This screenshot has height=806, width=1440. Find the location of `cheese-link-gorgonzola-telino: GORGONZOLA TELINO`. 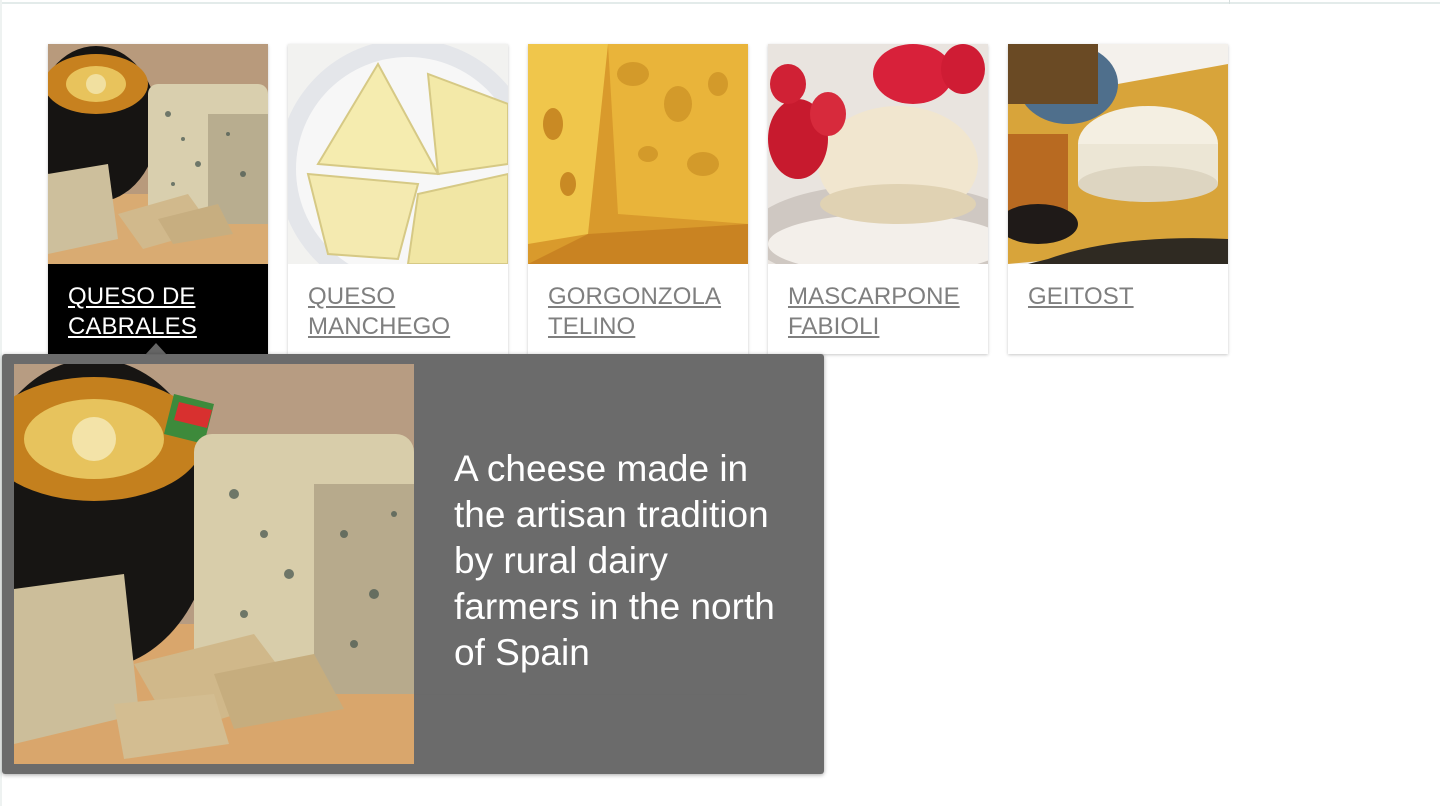

cheese-link-gorgonzola-telino: GORGONZOLA TELINO is located at coordinates (634, 311).